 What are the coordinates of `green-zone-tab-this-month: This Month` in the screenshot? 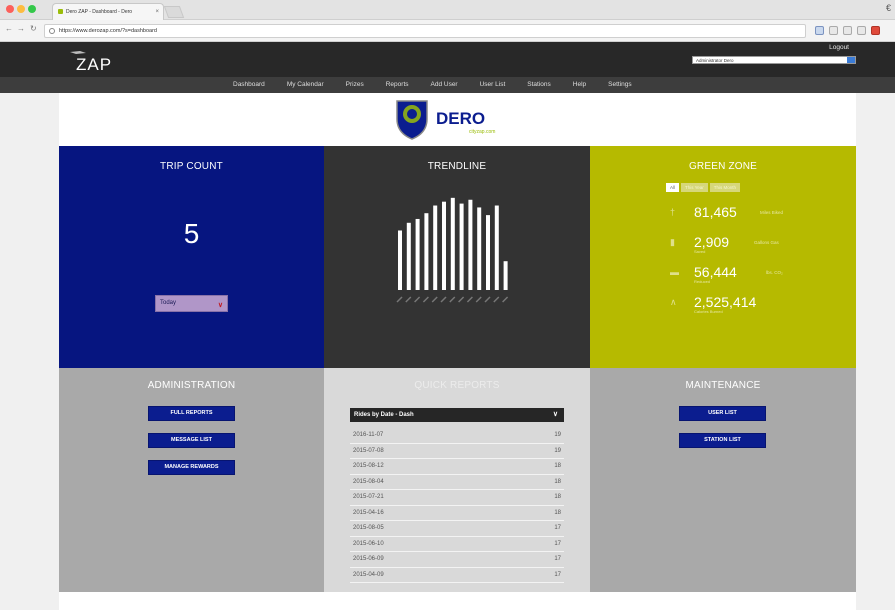 It's located at (725, 187).